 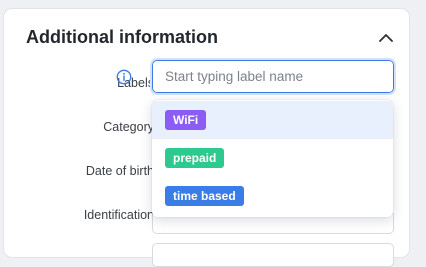 I want to click on label-badge: WiFi, so click(x=186, y=120).